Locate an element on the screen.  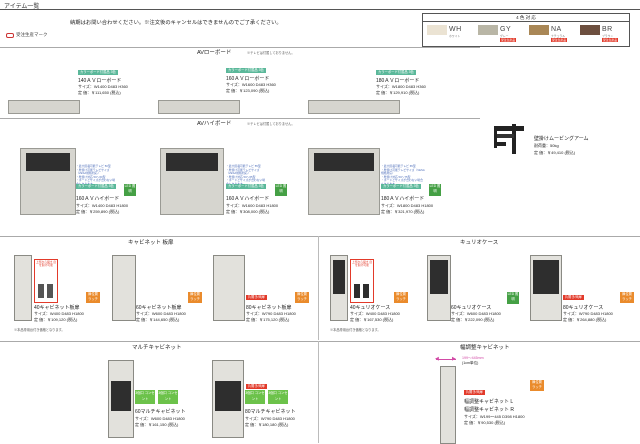
item-name: 壁掛けムービングアーム is located at coordinates (561, 139).